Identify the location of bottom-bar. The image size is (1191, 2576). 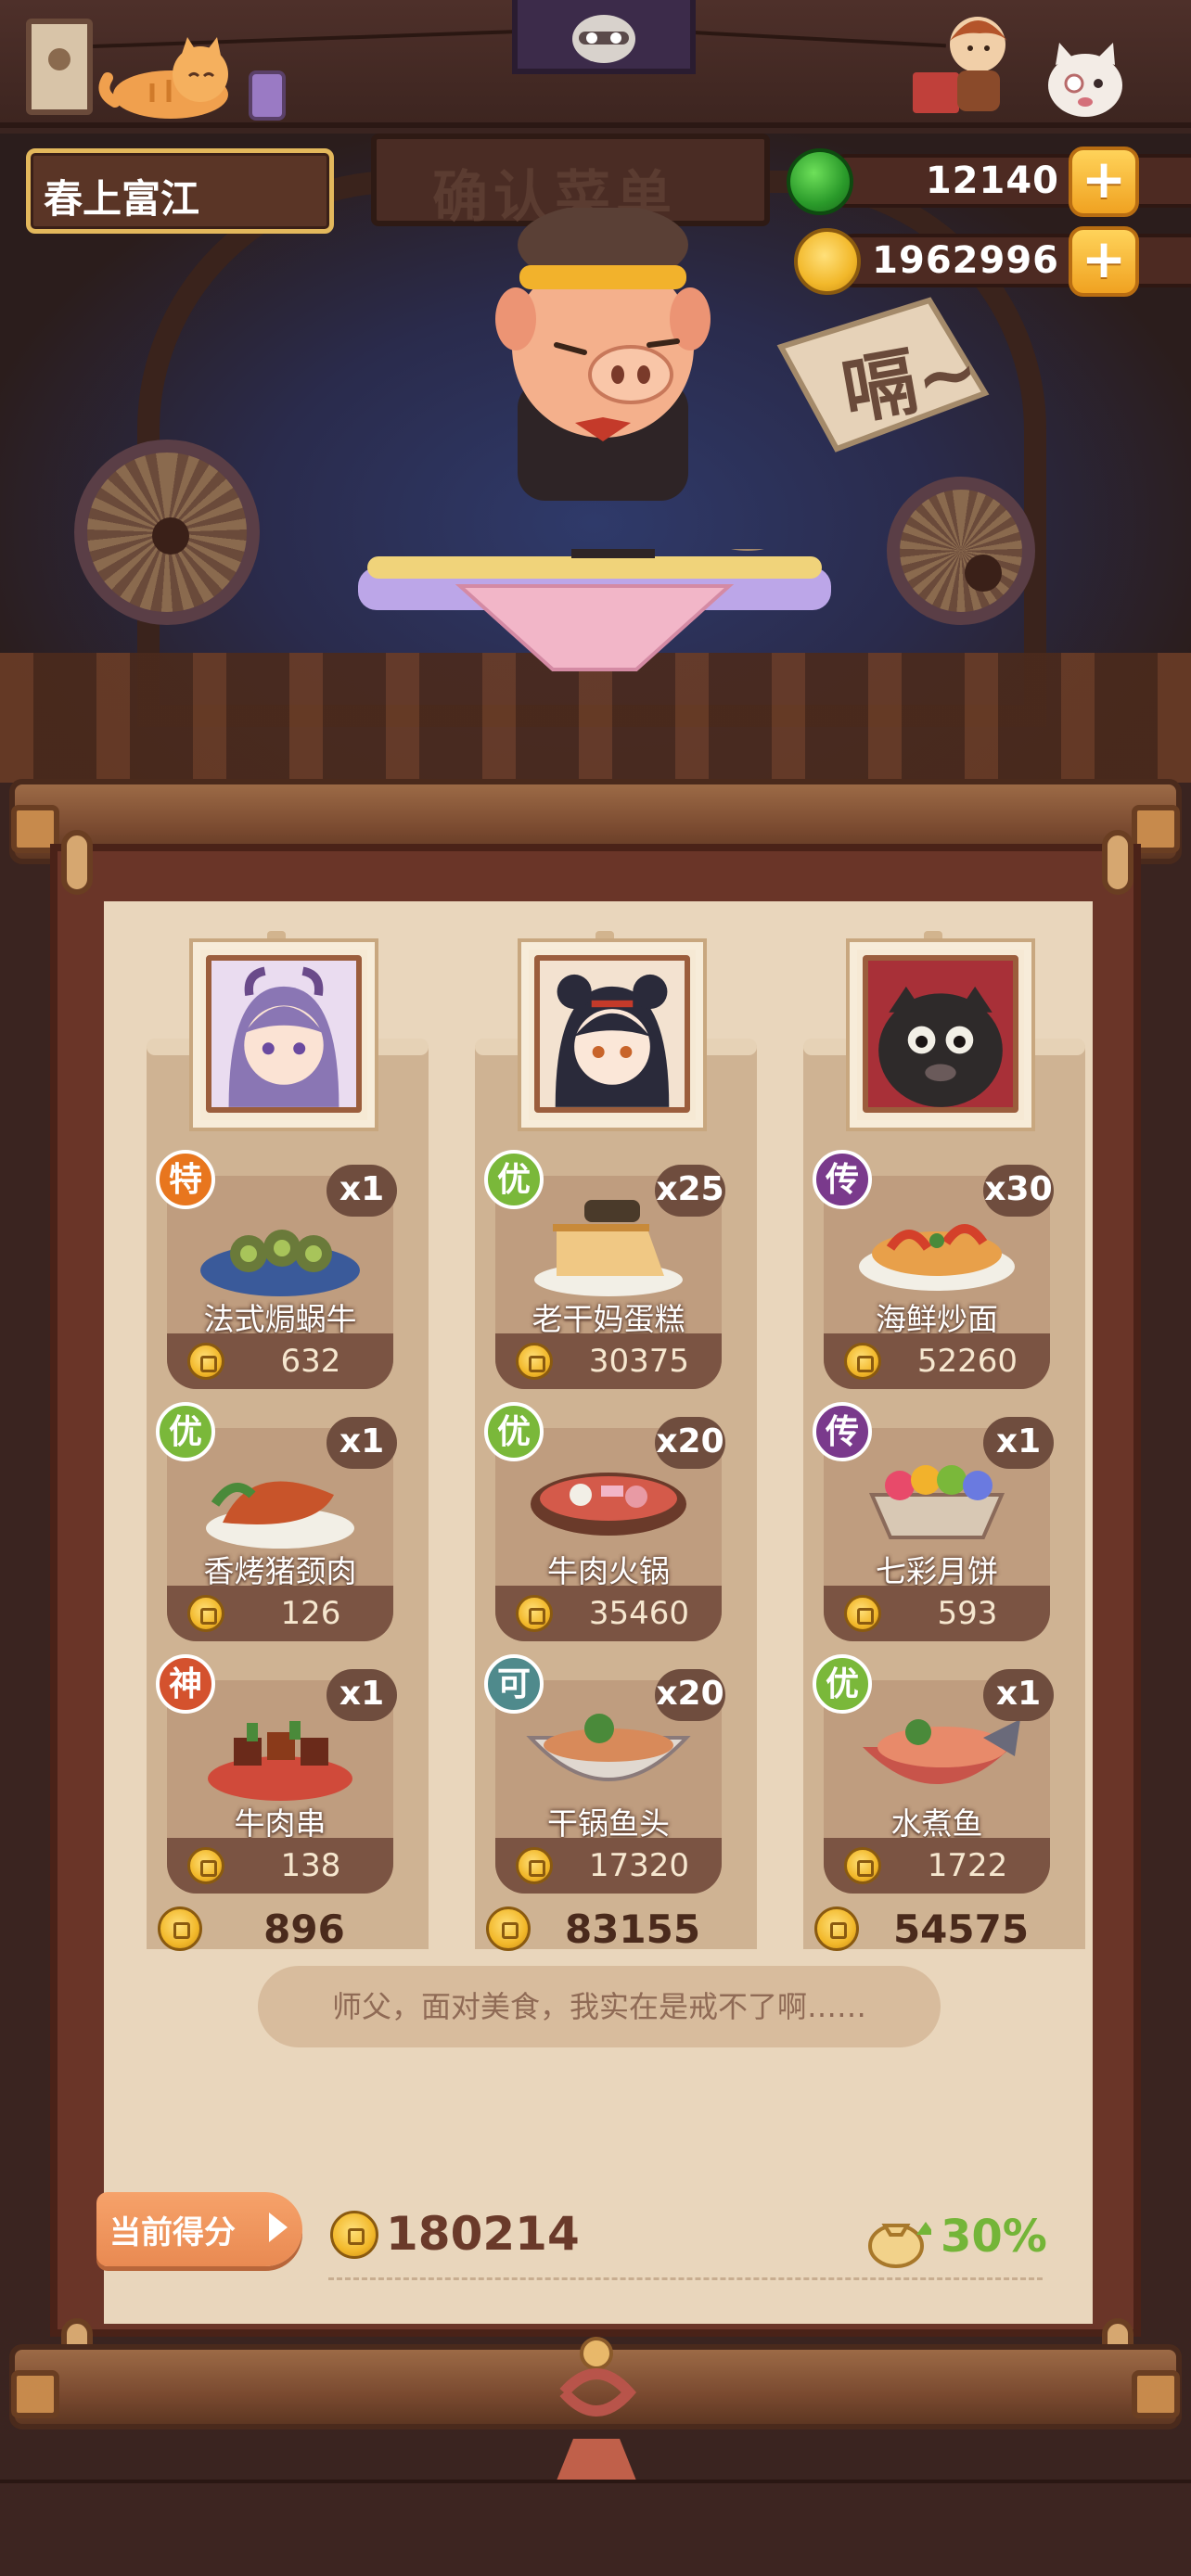
(595, 2528).